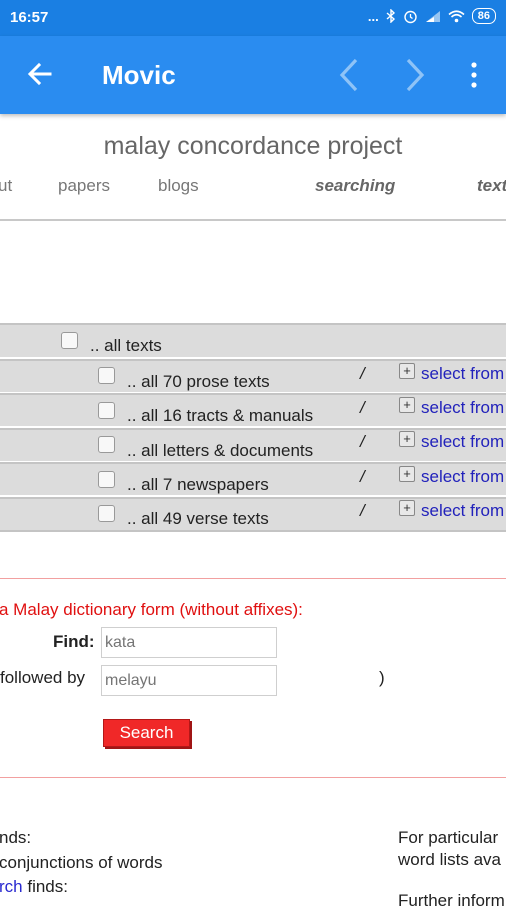  What do you see at coordinates (449, 859) in the screenshot?
I see `footer-right-2: word lists ava` at bounding box center [449, 859].